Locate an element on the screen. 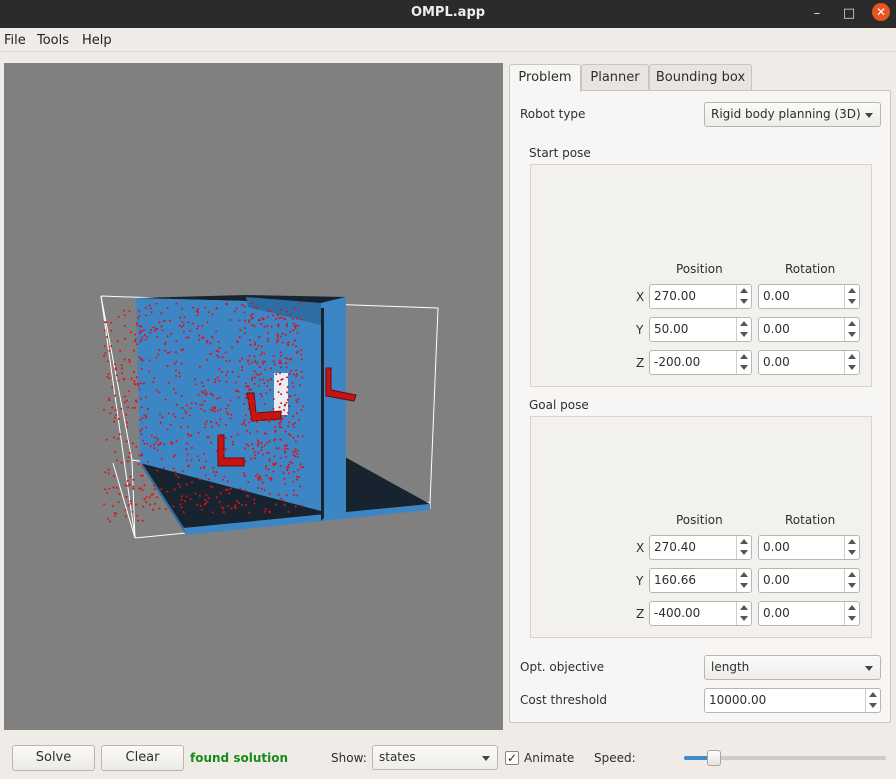  menu-help: Help is located at coordinates (97, 40).